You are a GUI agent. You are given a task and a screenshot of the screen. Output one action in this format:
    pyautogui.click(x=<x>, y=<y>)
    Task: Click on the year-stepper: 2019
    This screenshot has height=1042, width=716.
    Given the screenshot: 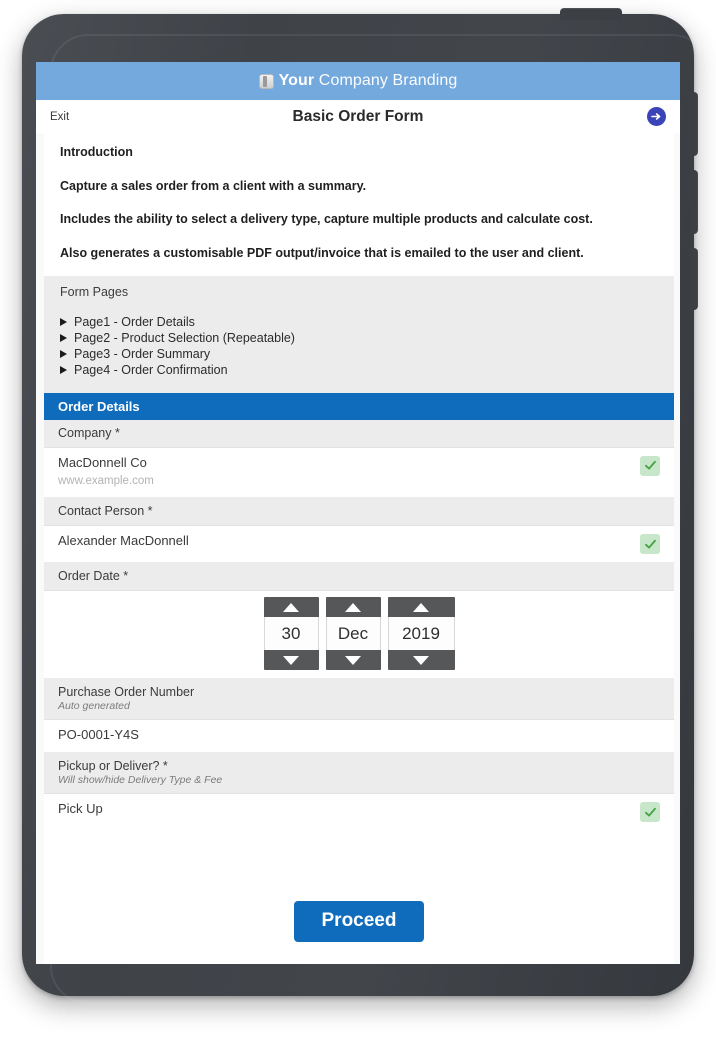 What is the action you would take?
    pyautogui.click(x=421, y=634)
    